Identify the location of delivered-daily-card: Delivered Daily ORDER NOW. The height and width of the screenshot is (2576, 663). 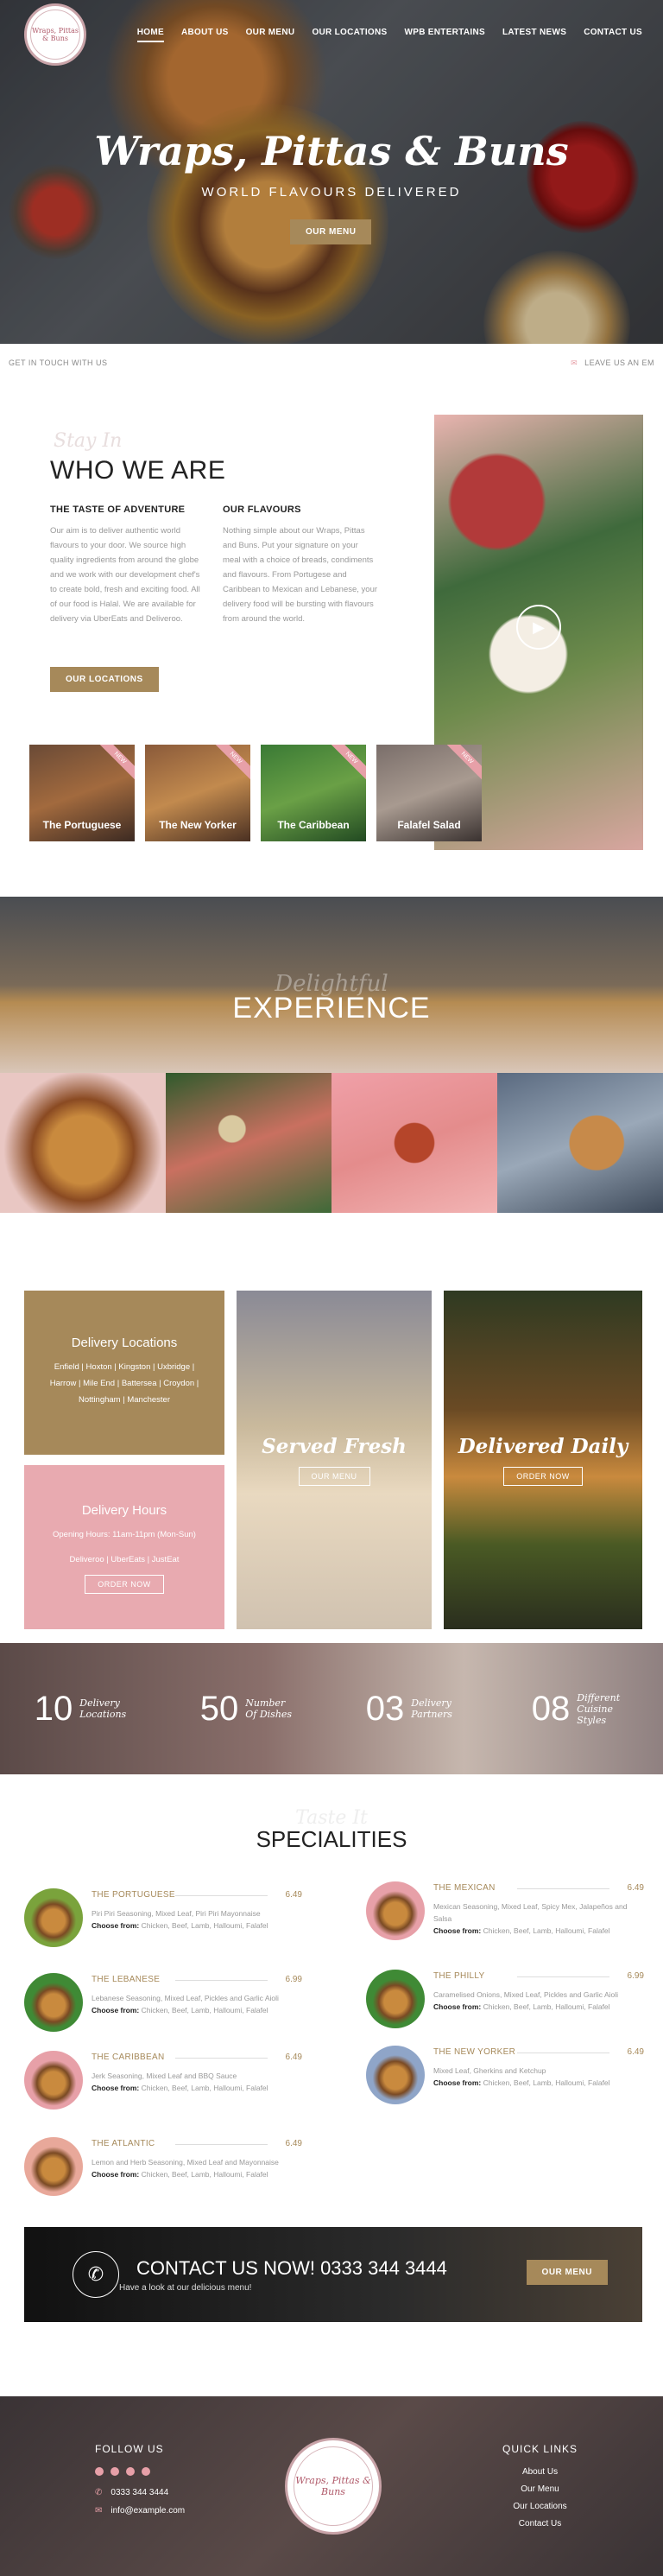
(543, 1460).